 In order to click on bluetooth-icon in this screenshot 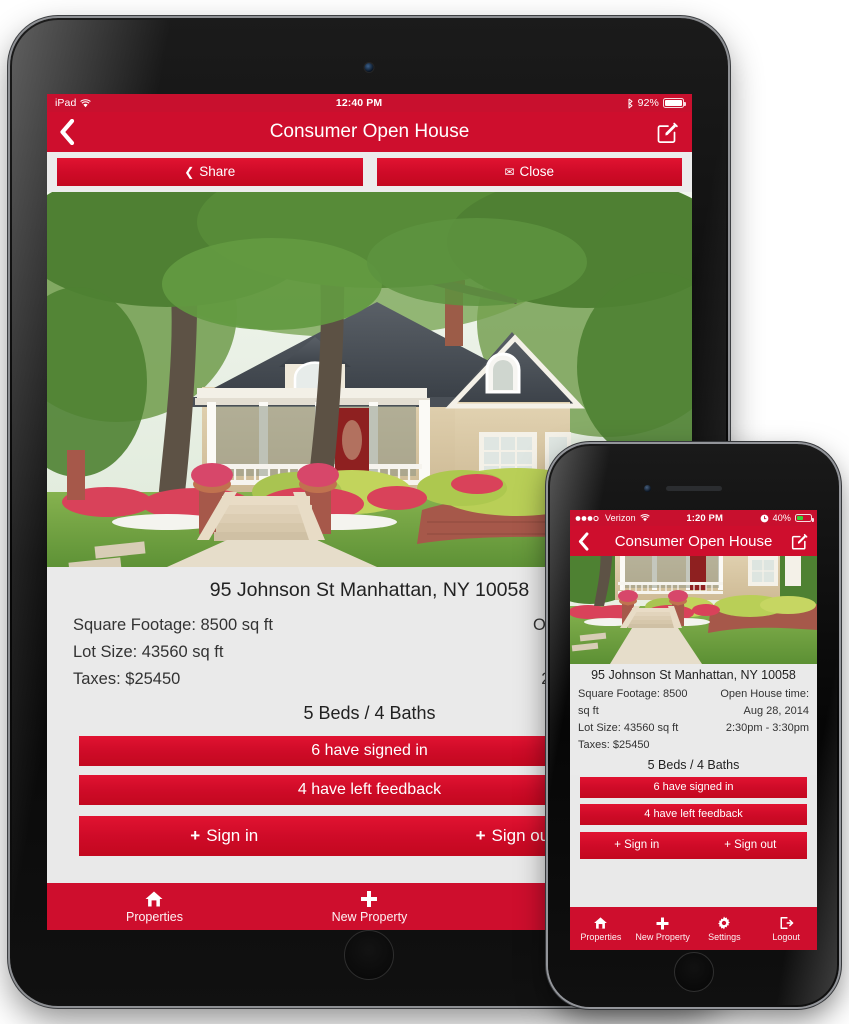, I will do `click(630, 103)`.